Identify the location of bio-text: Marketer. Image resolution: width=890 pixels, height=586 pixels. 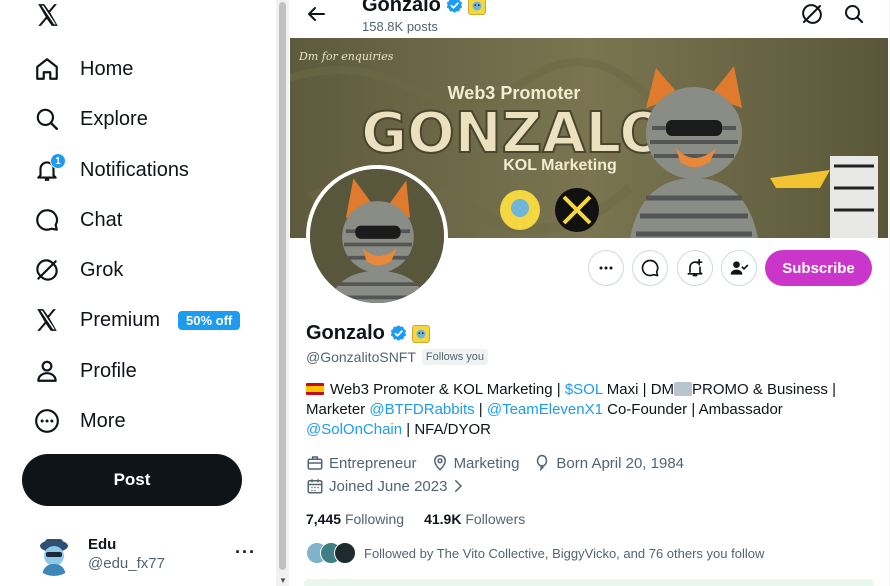
(338, 409).